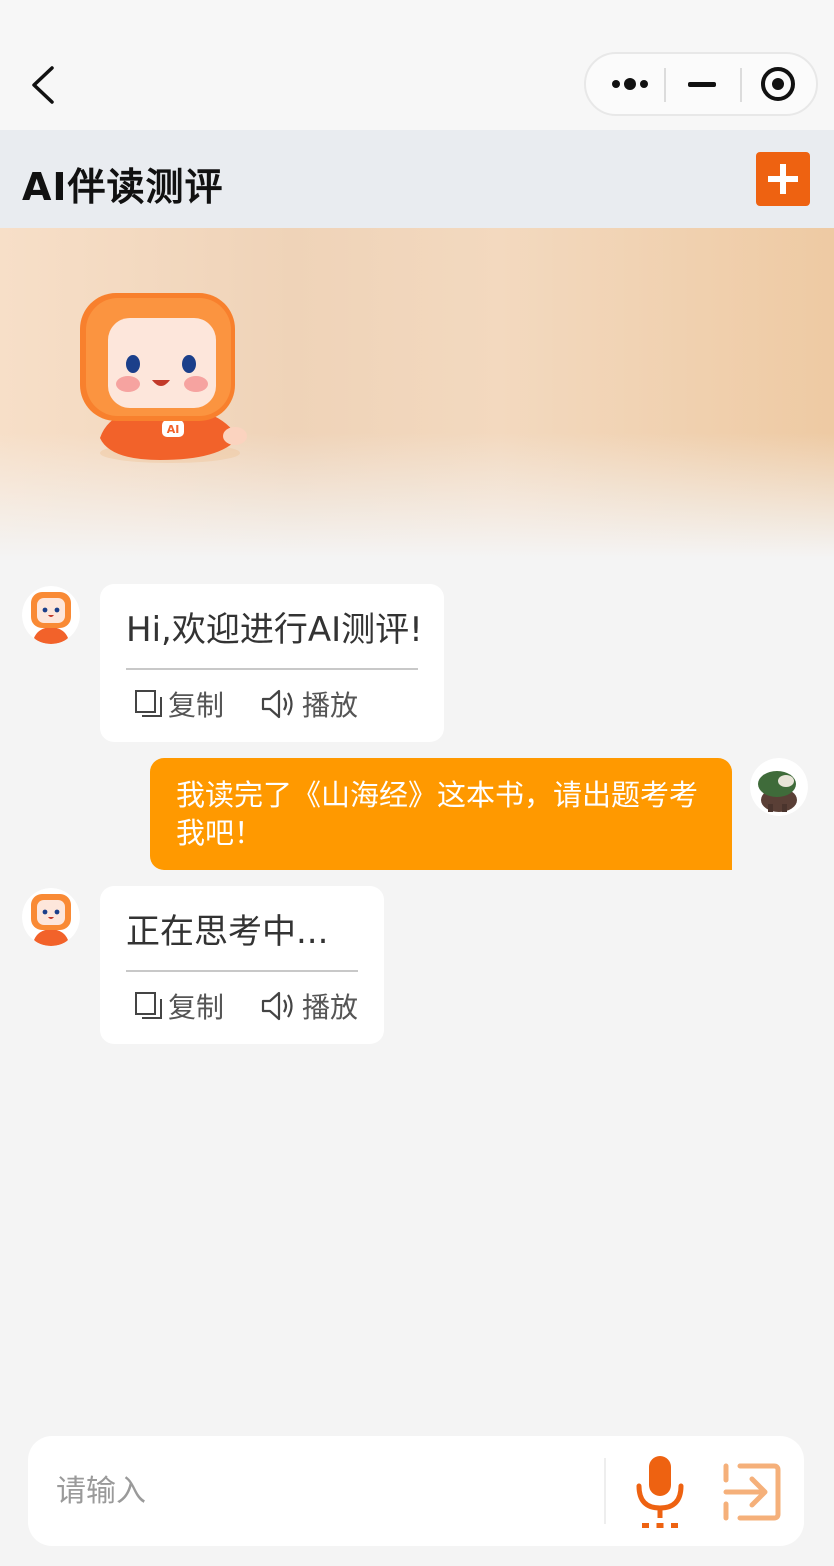 The height and width of the screenshot is (1566, 834). I want to click on close-button, so click(778, 84).